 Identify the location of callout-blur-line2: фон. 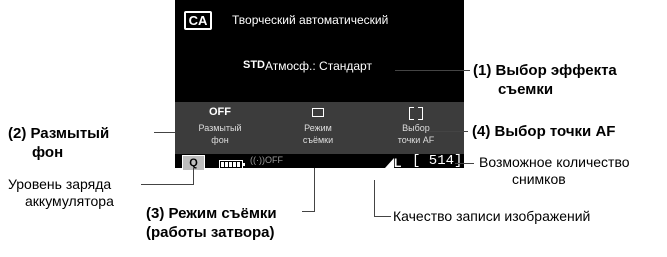
(48, 152).